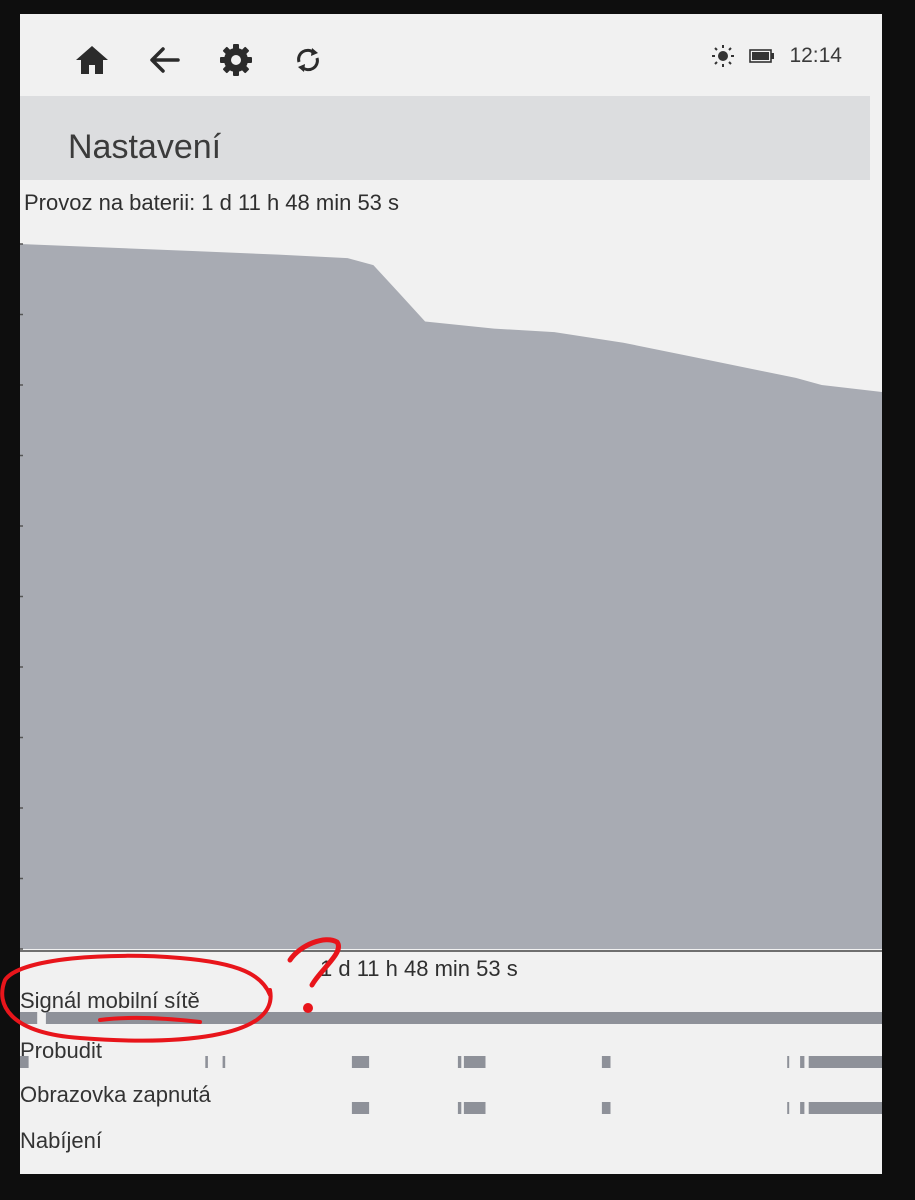 Image resolution: width=915 pixels, height=1200 pixels. I want to click on toolbar: 12:14, so click(451, 55).